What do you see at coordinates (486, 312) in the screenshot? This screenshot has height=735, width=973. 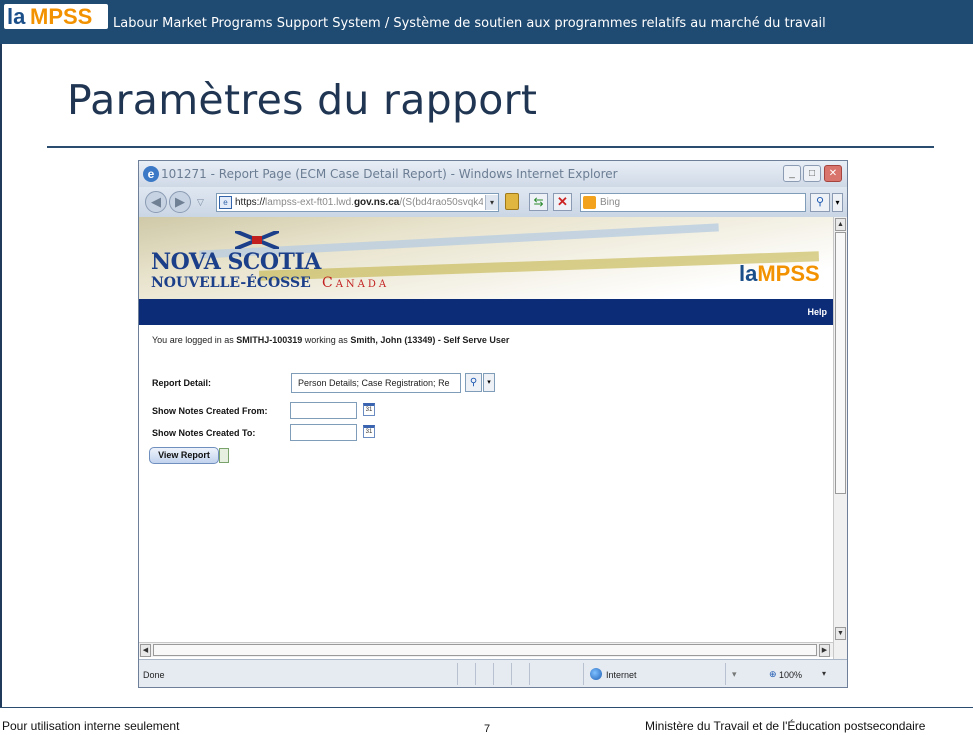 I see `page-nav-bar: Help` at bounding box center [486, 312].